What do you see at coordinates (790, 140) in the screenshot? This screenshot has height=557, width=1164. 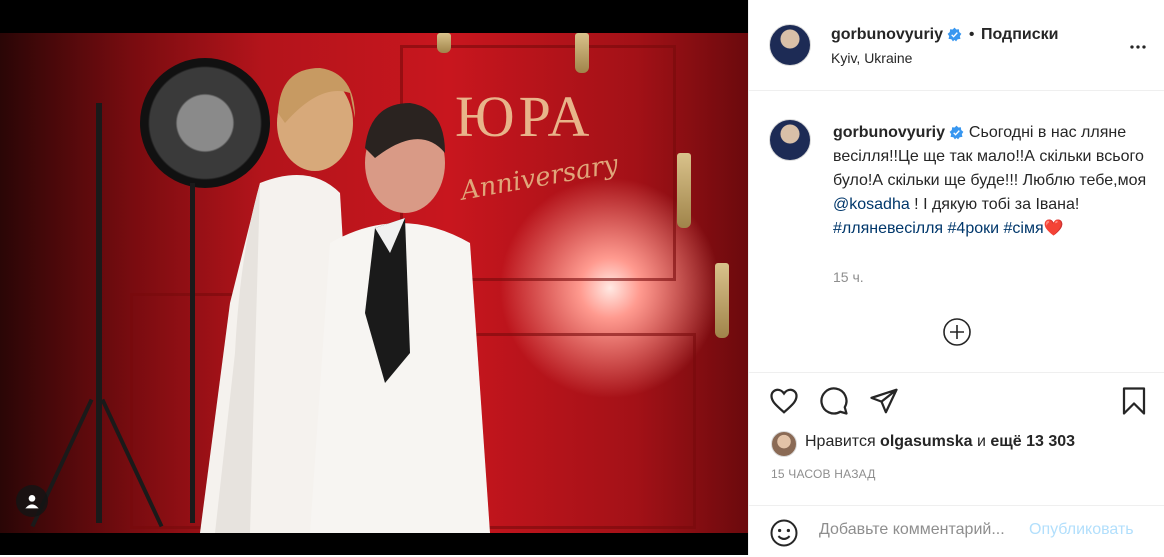 I see `caption-author-avatar` at bounding box center [790, 140].